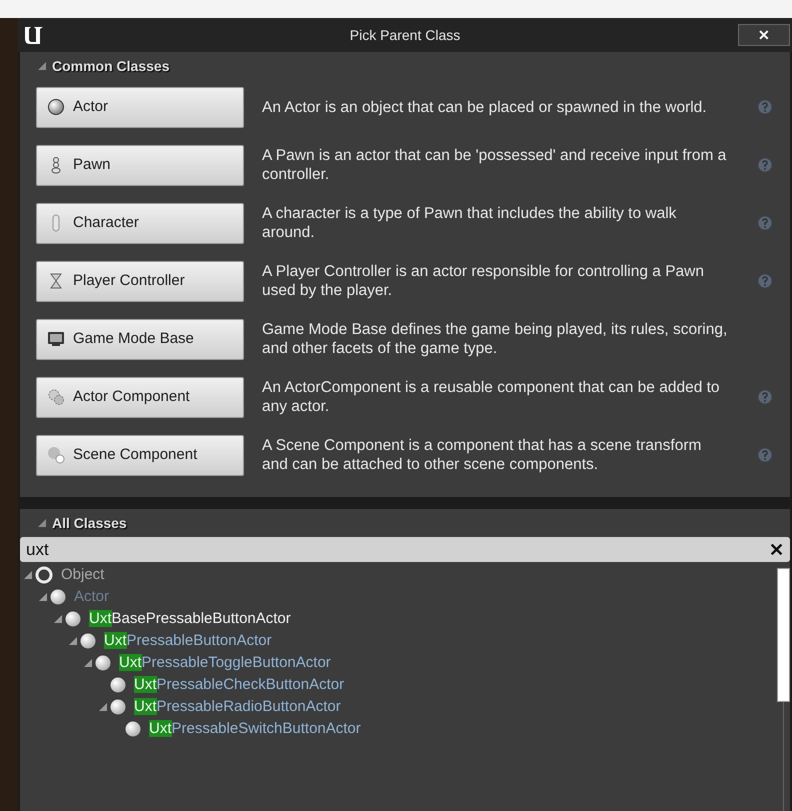 This screenshot has width=792, height=811. What do you see at coordinates (82, 575) in the screenshot?
I see `class-tree-item: Object` at bounding box center [82, 575].